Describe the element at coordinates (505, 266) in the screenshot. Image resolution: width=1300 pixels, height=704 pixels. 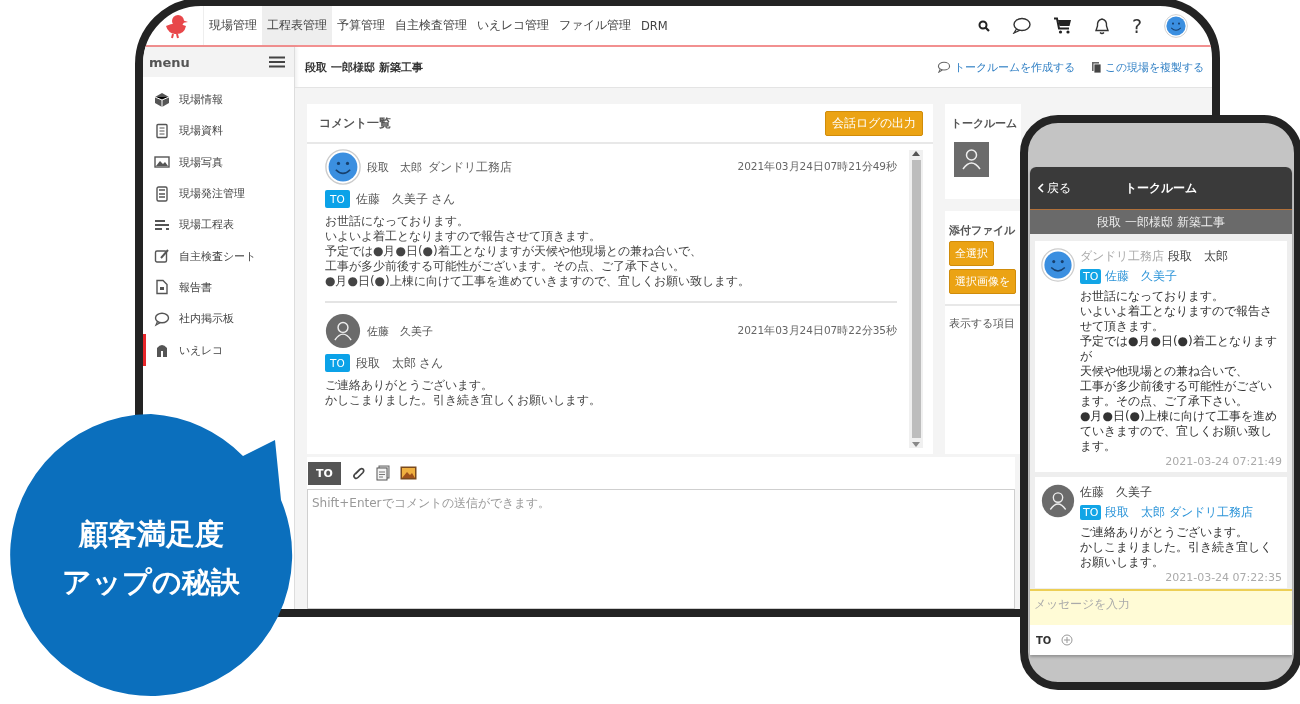
I see `comment-line: 工事が多少前後する可能性がございます。その点、ご了承下さい。` at that location.